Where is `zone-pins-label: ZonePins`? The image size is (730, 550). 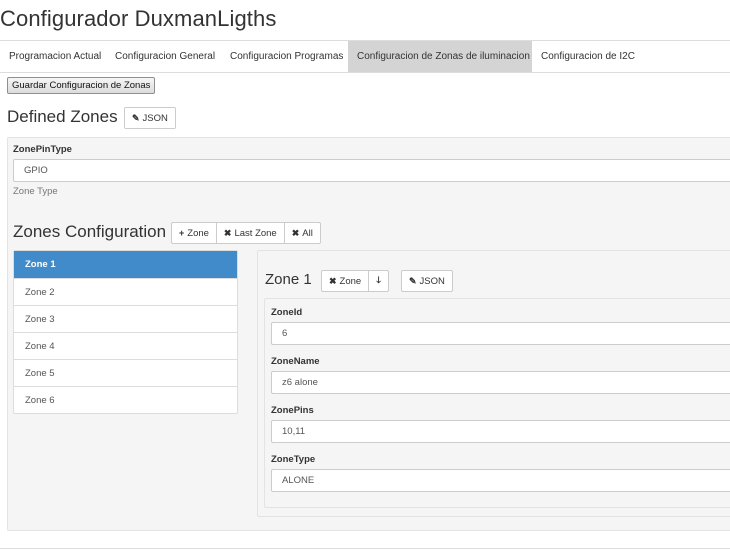
zone-pins-label: ZonePins is located at coordinates (292, 410).